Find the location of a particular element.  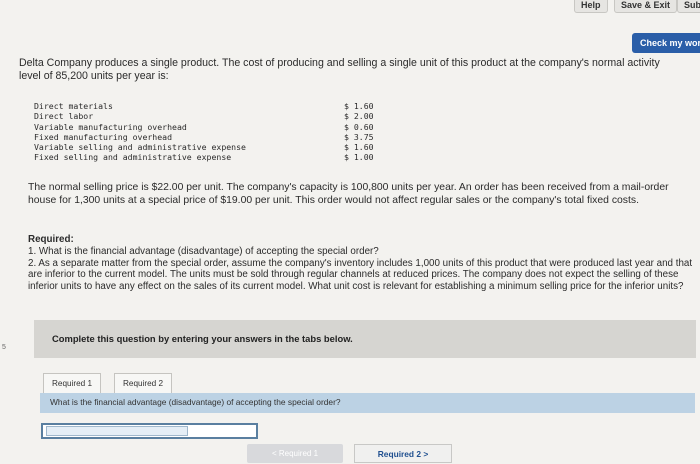

answer-input is located at coordinates (117, 431).